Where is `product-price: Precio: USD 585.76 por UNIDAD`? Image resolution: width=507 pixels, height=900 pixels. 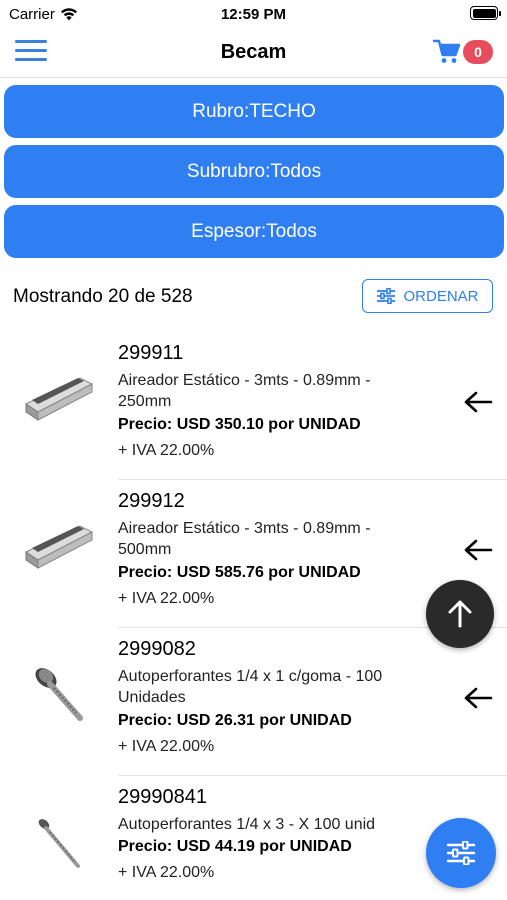 product-price: Precio: USD 585.76 por UNIDAD is located at coordinates (239, 572).